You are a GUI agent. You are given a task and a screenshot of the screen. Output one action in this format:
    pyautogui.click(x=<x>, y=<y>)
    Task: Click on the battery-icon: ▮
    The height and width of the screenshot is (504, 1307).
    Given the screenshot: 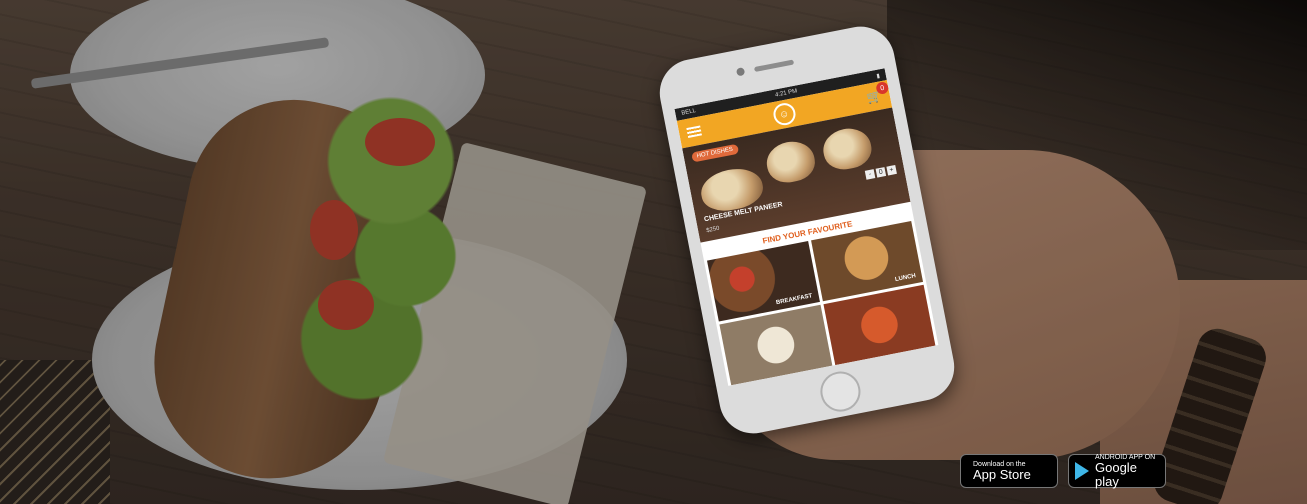 What is the action you would take?
    pyautogui.click(x=878, y=76)
    